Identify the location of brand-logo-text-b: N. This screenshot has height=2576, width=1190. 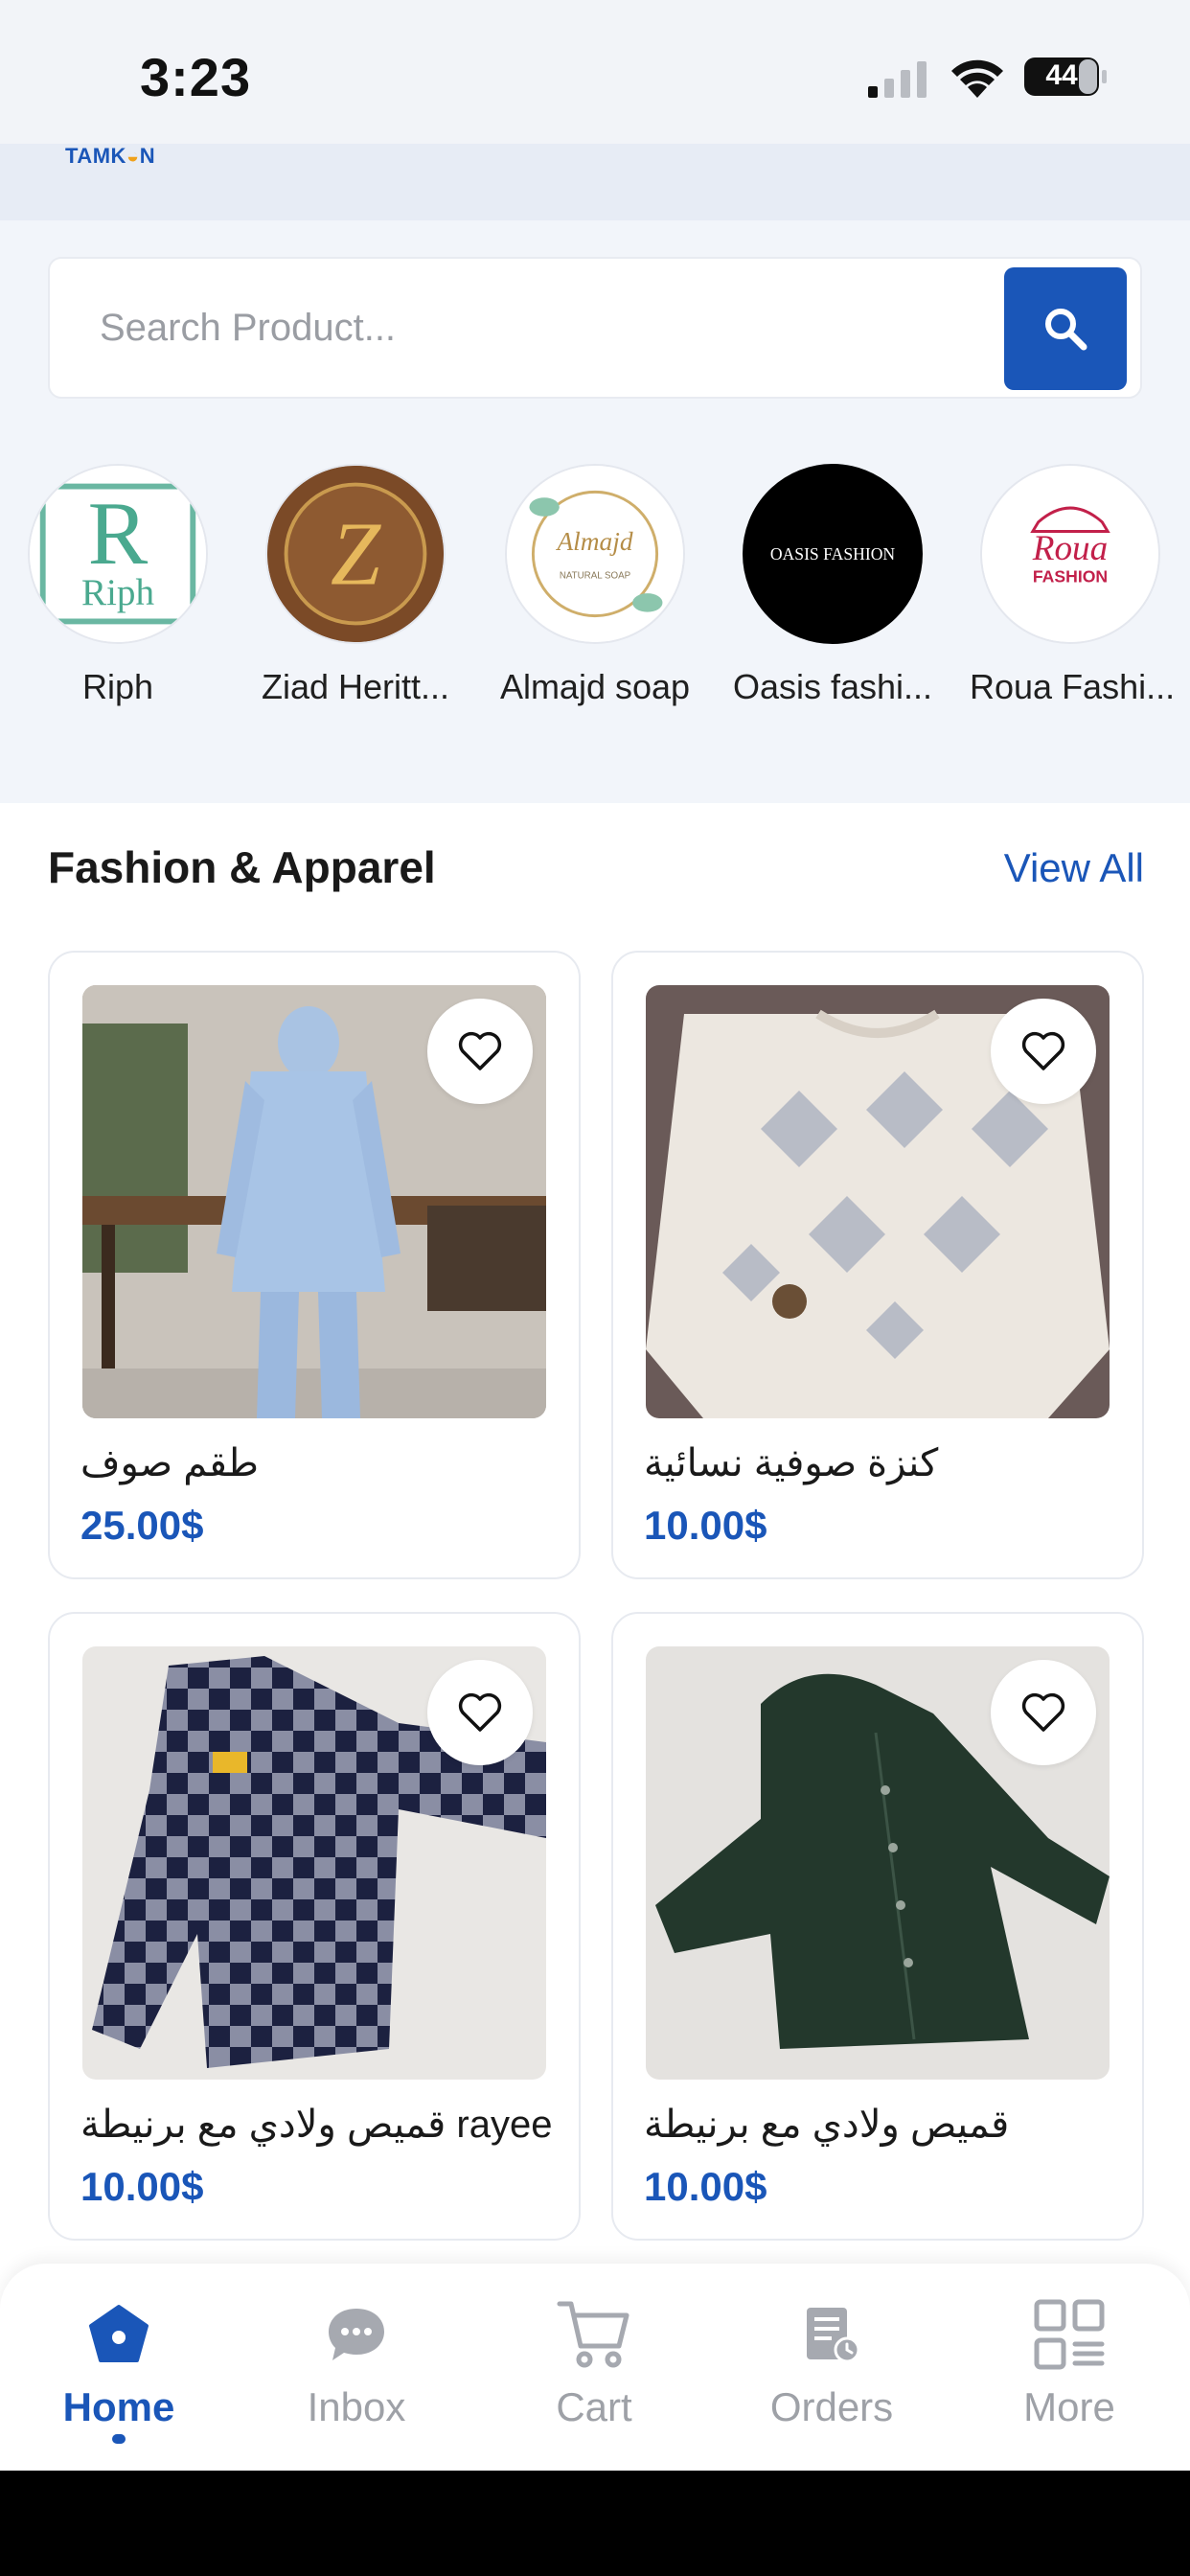
(148, 156).